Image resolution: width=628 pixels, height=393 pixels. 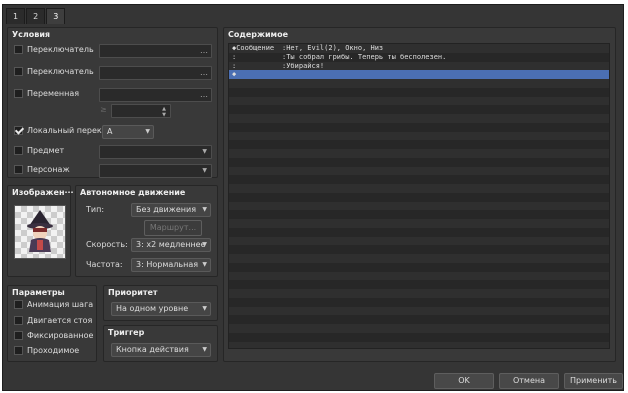 I want to click on trigger-title: Триггер, so click(x=126, y=332).